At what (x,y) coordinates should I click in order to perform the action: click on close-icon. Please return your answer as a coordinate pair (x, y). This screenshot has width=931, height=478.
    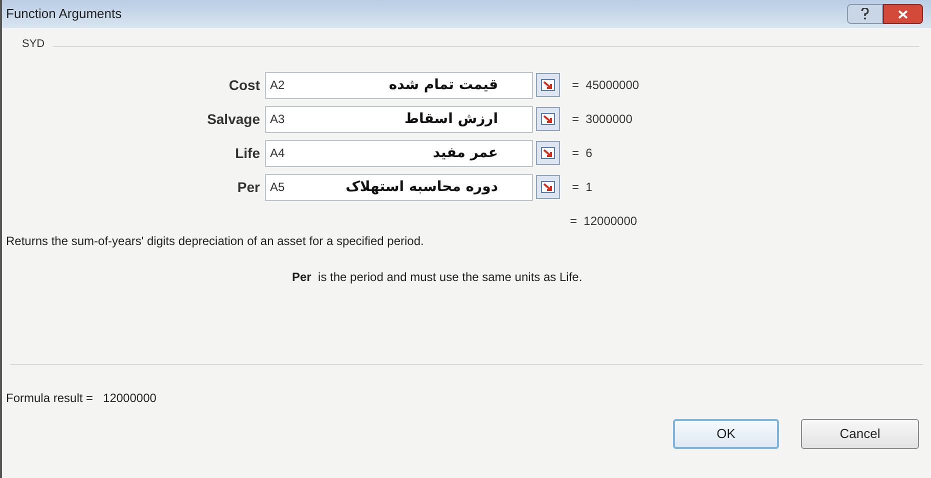
    Looking at the image, I should click on (903, 14).